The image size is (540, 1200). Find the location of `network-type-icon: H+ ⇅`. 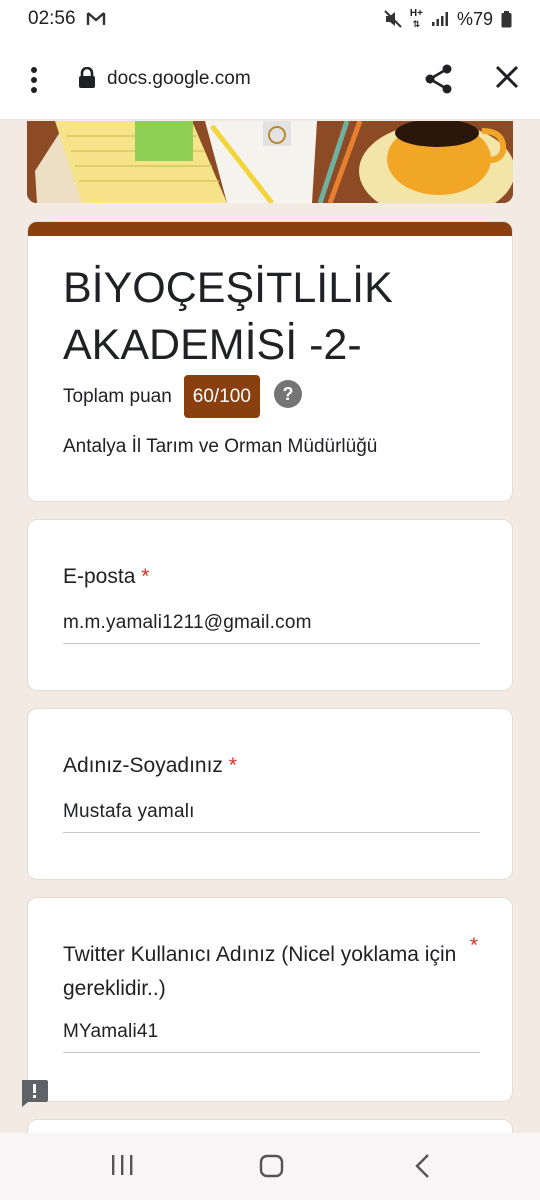

network-type-icon: H+ ⇅ is located at coordinates (416, 19).